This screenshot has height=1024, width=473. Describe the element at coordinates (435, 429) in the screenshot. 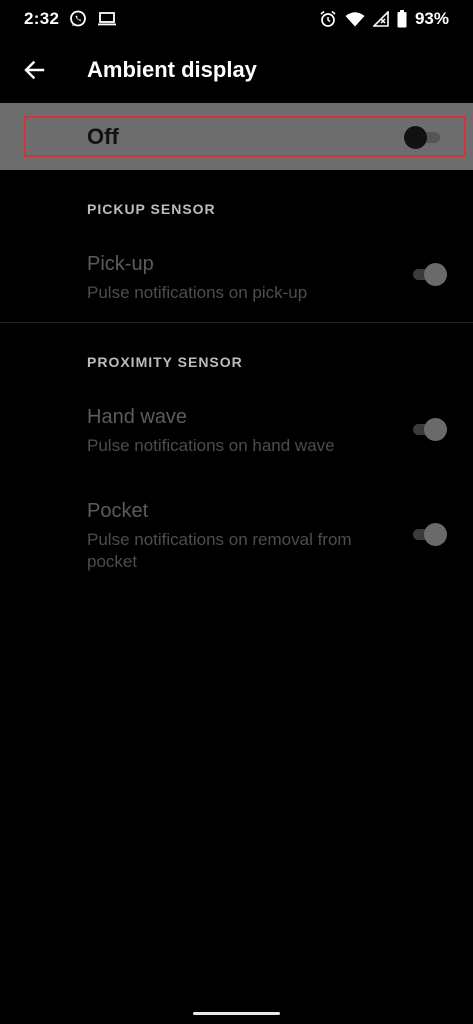

I see `hand-wave-toggle-thumb` at that location.